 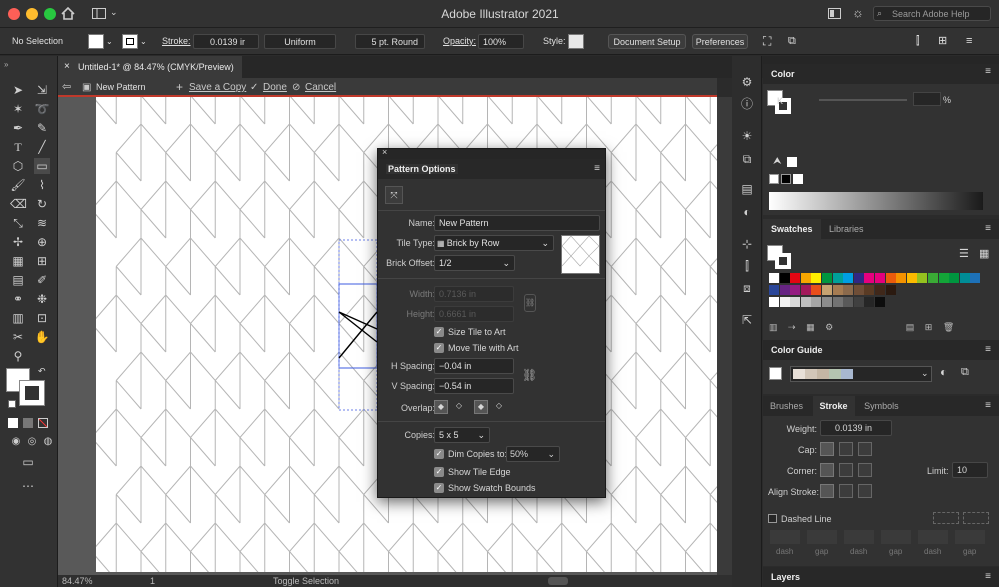 What do you see at coordinates (910, 327) in the screenshot?
I see `new-color-group-icon: ▤` at bounding box center [910, 327].